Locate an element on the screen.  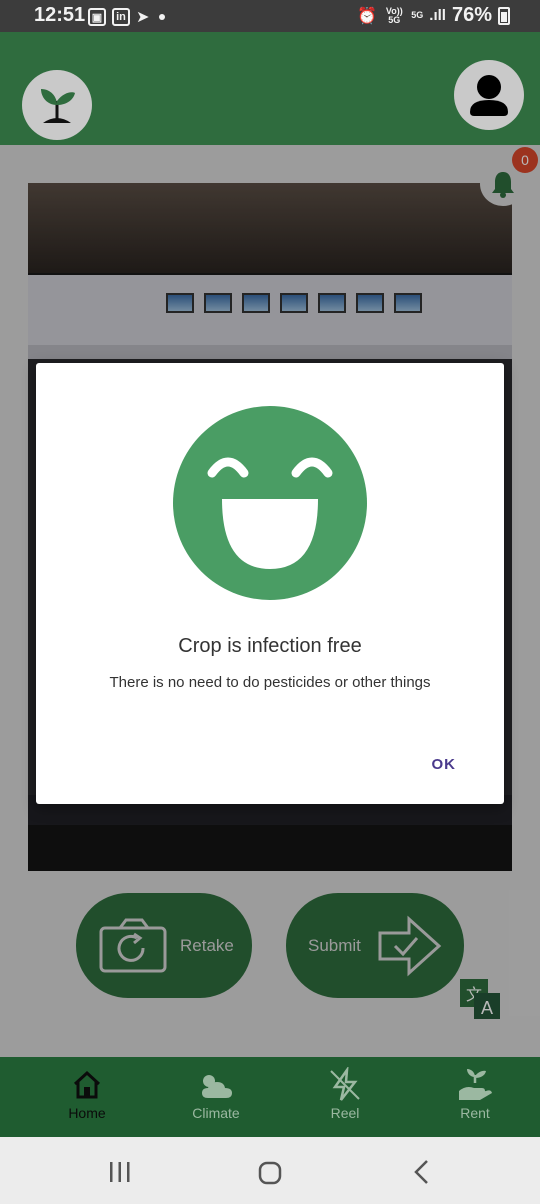
user-icon is located at coordinates (489, 95).